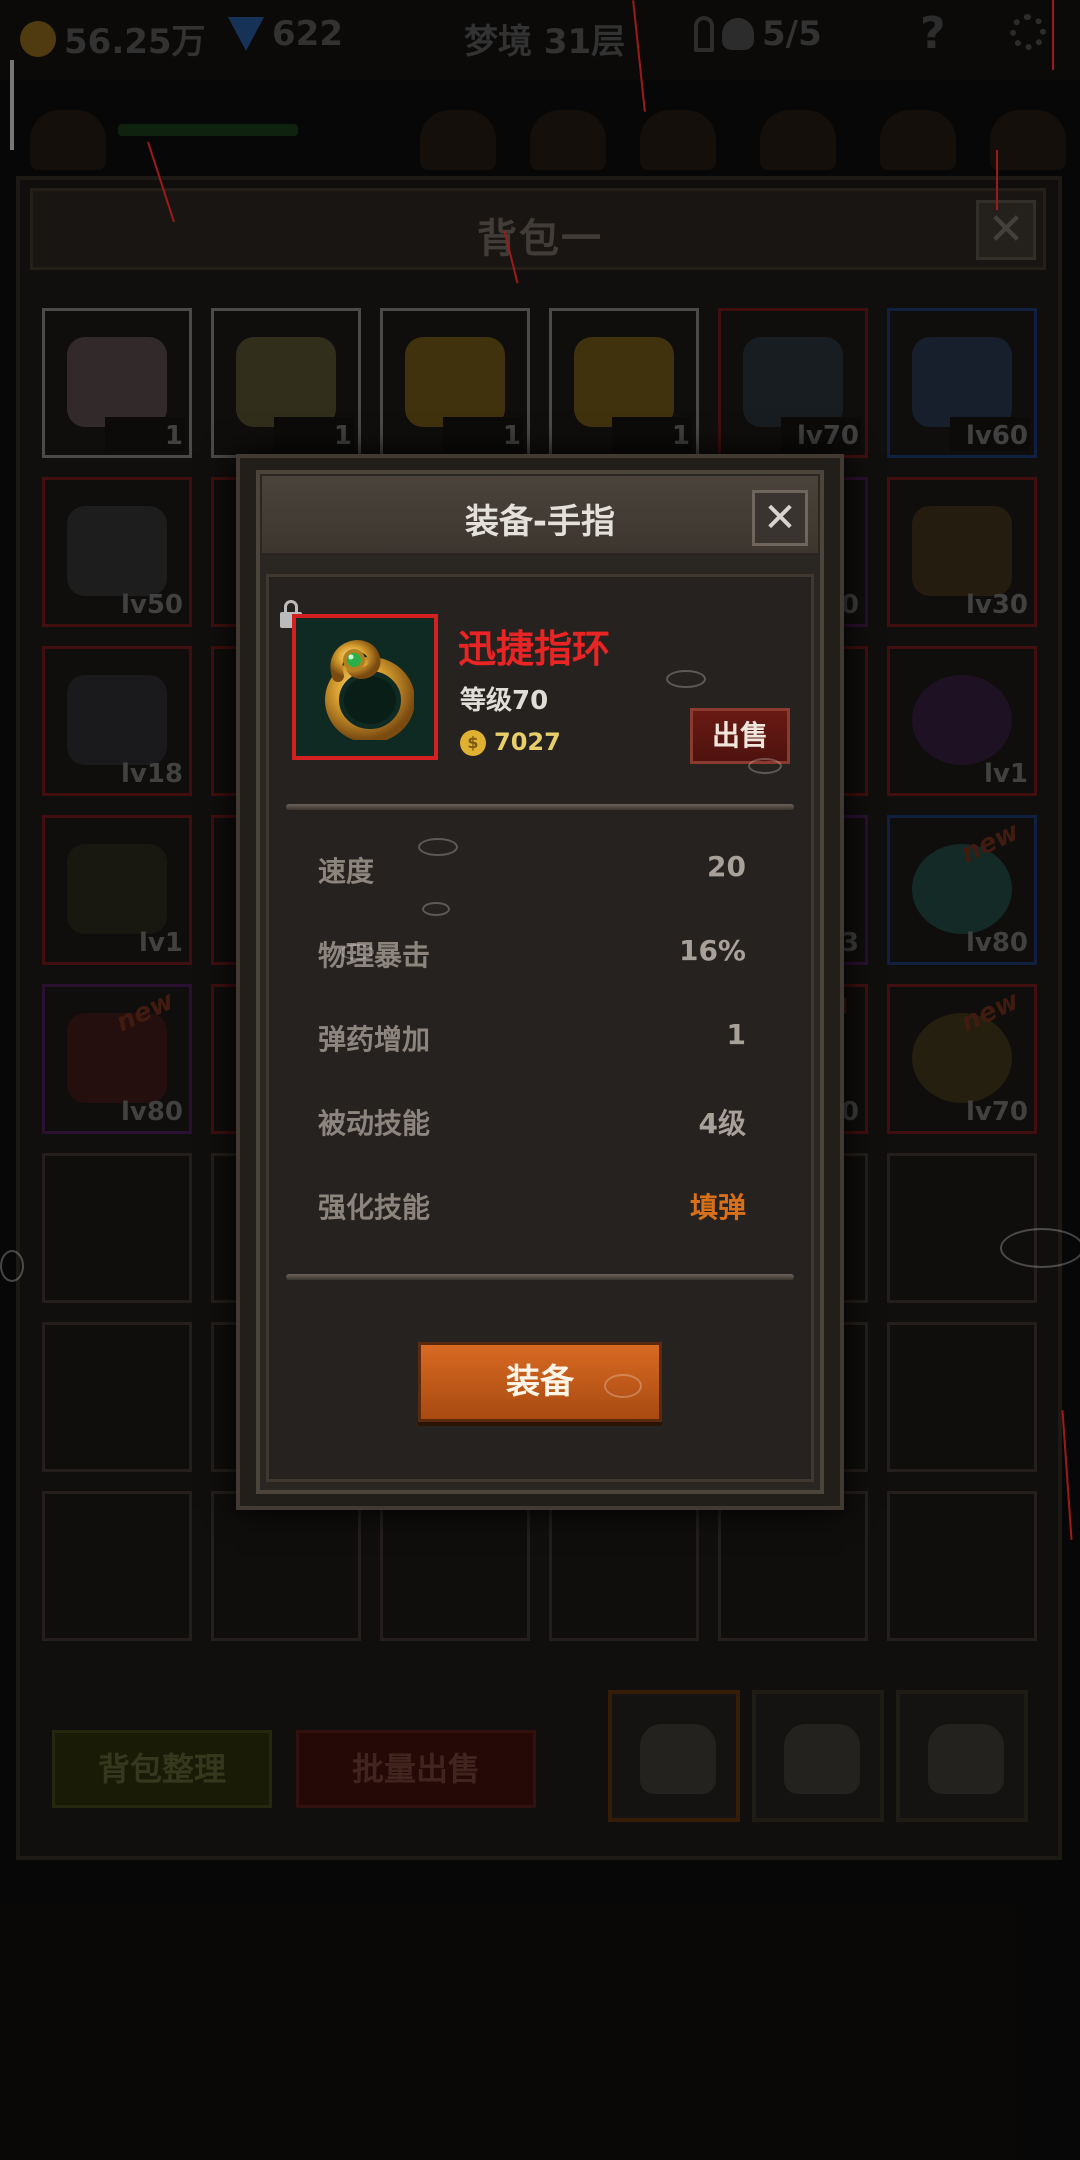 This screenshot has height=2160, width=1080. Describe the element at coordinates (534, 649) in the screenshot. I see `item-name: 迅捷指环` at that location.